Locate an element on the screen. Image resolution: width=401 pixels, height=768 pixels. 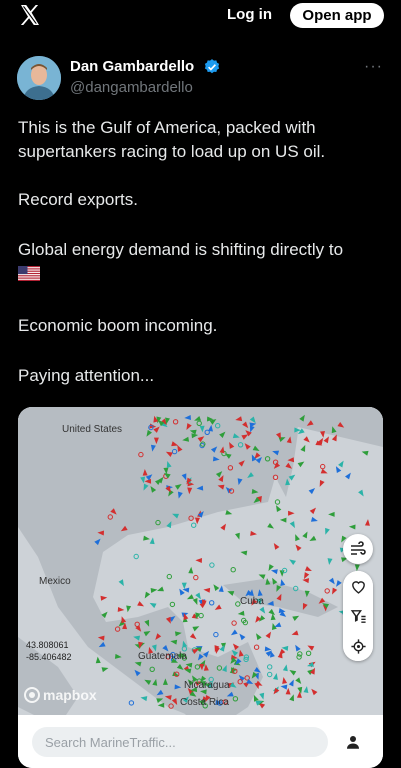
top-bar: Log in Open app is located at coordinates (200, 17).